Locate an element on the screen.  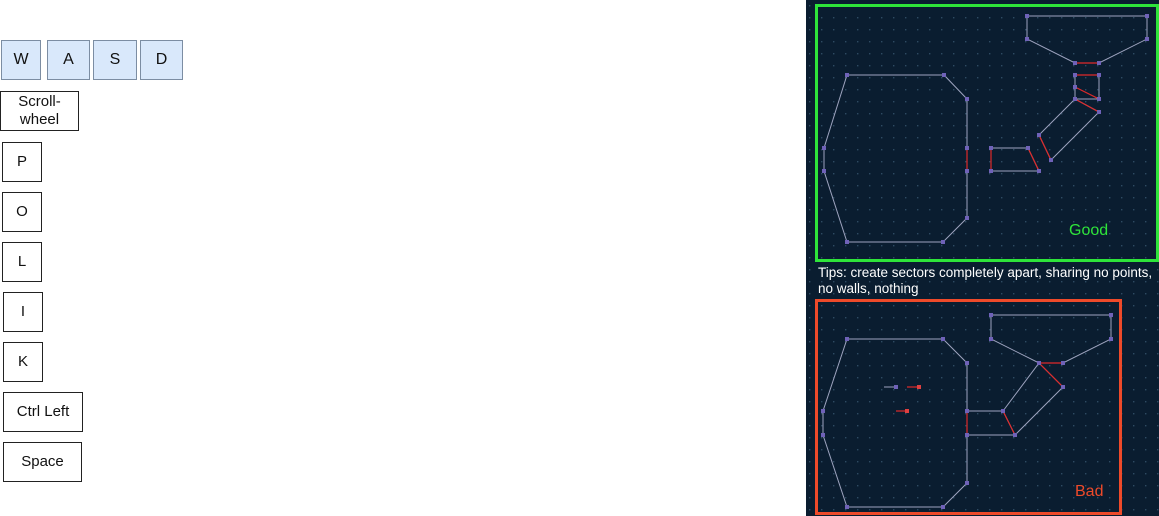
good-label: Good is located at coordinates (1089, 230).